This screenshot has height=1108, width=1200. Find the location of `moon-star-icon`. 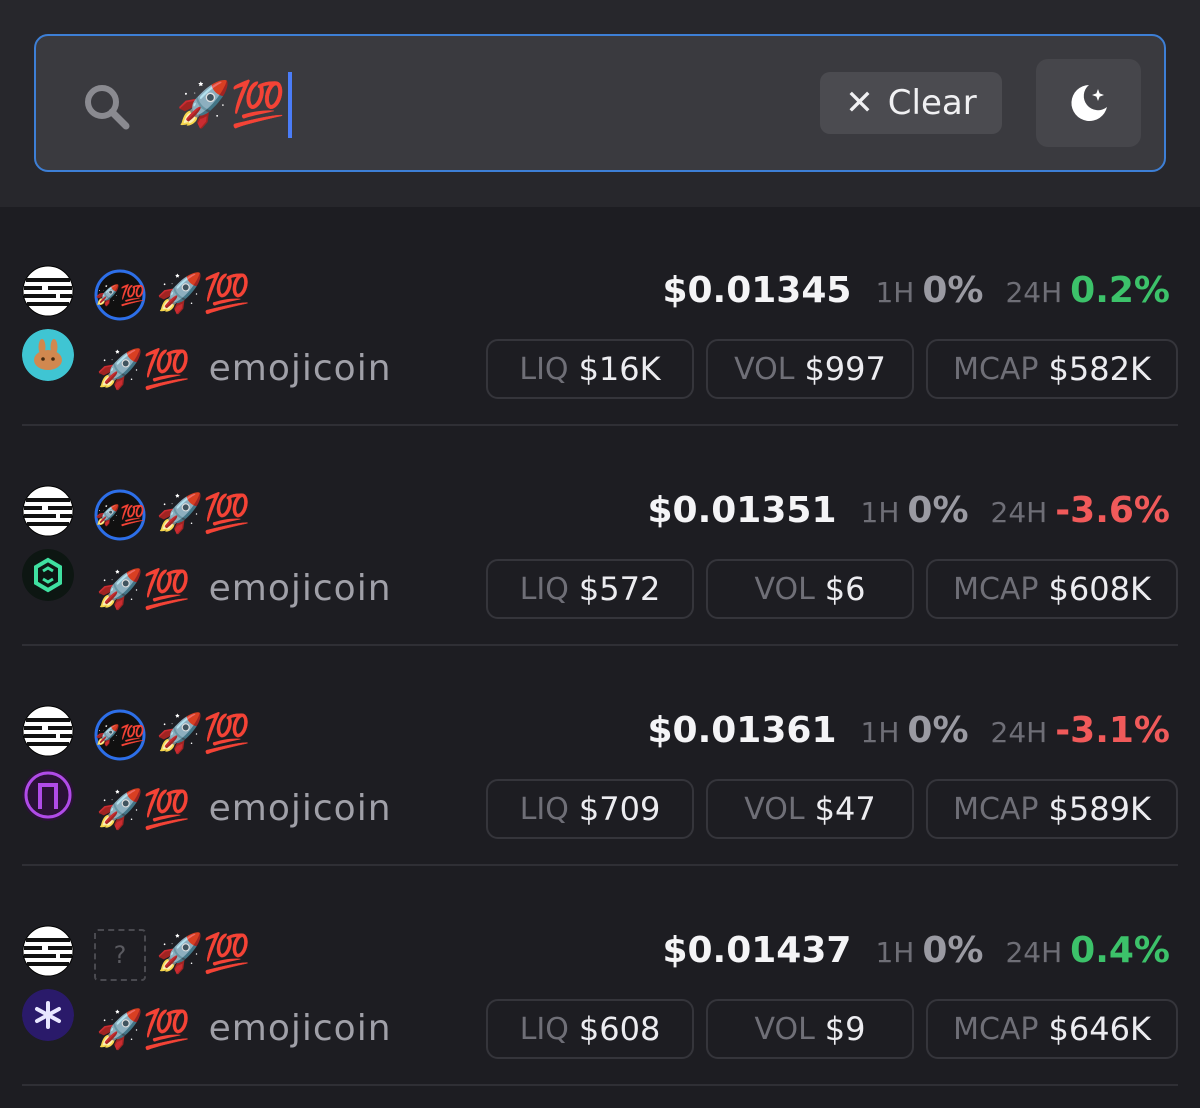

moon-star-icon is located at coordinates (1088, 103).